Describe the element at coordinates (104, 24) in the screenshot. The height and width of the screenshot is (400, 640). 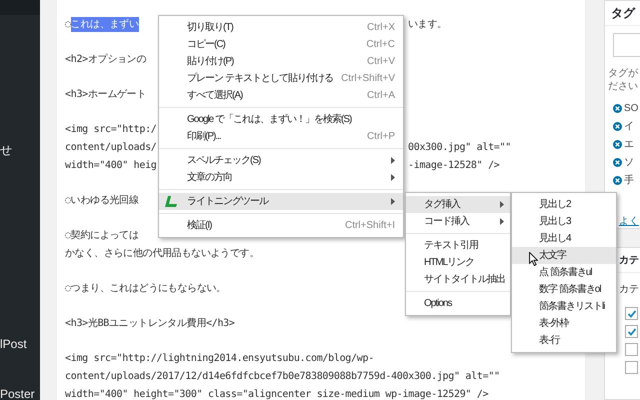
I see `selected-text: これは、まずい` at that location.